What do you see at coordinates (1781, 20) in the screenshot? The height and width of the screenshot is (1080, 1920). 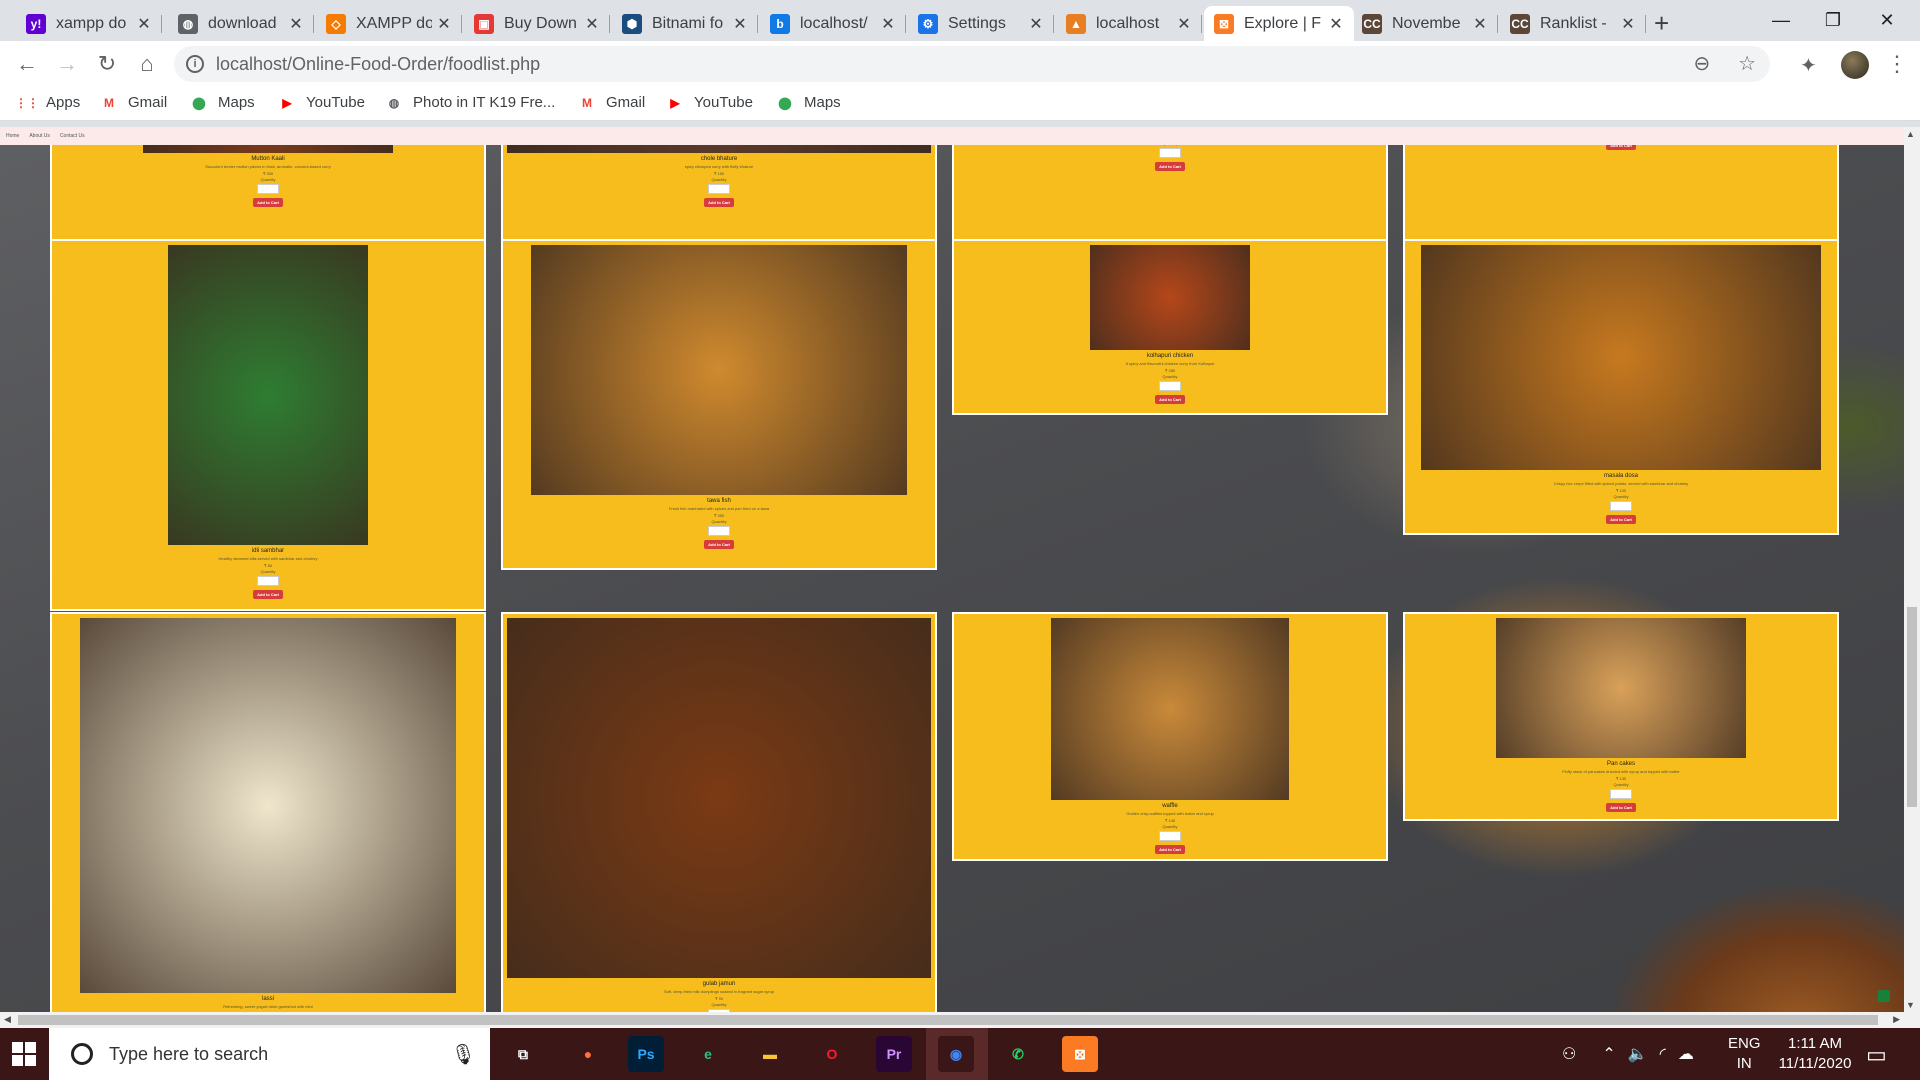 I see `minimize-icon: —` at bounding box center [1781, 20].